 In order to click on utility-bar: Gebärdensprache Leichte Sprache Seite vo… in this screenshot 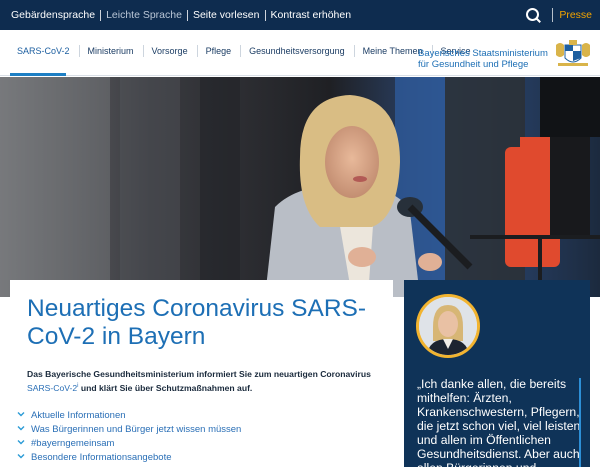, I will do `click(300, 15)`.